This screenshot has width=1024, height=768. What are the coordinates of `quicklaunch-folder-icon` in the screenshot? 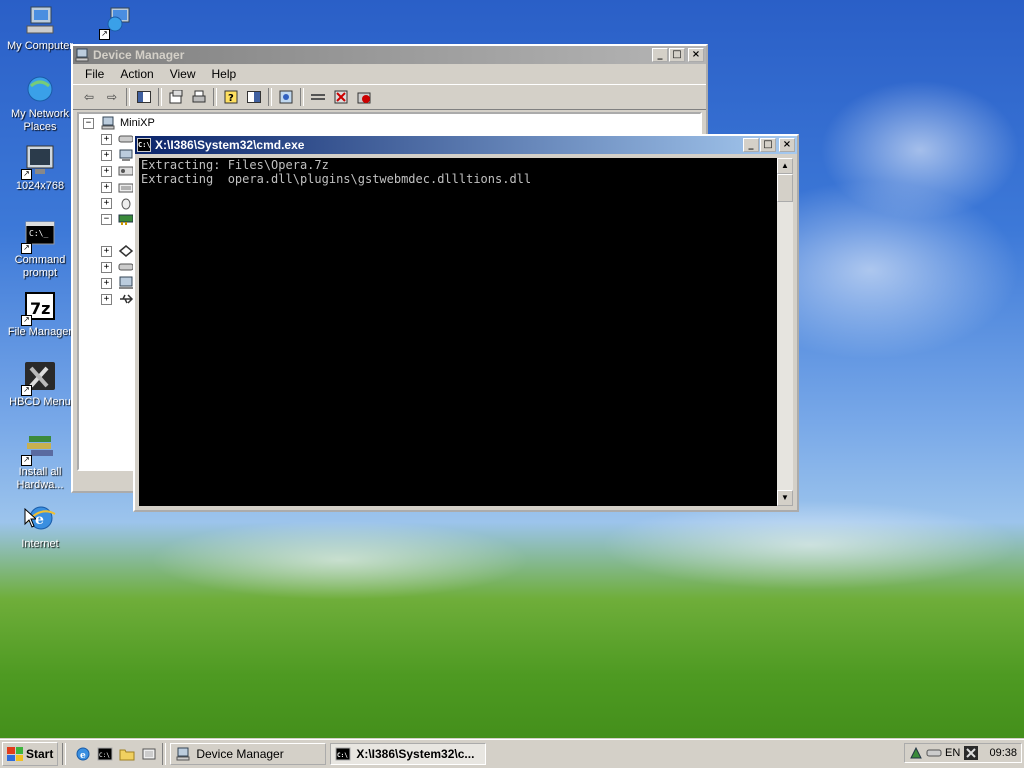 It's located at (127, 754).